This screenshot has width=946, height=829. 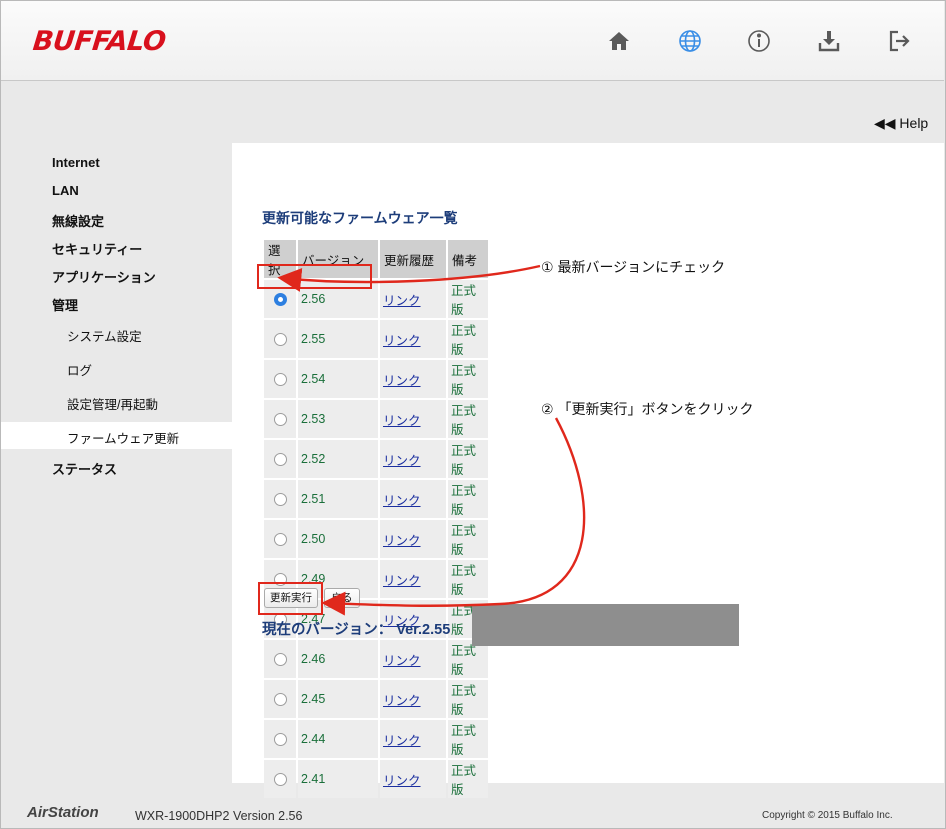 What do you see at coordinates (338, 659) in the screenshot?
I see `version-cell: 2.46` at bounding box center [338, 659].